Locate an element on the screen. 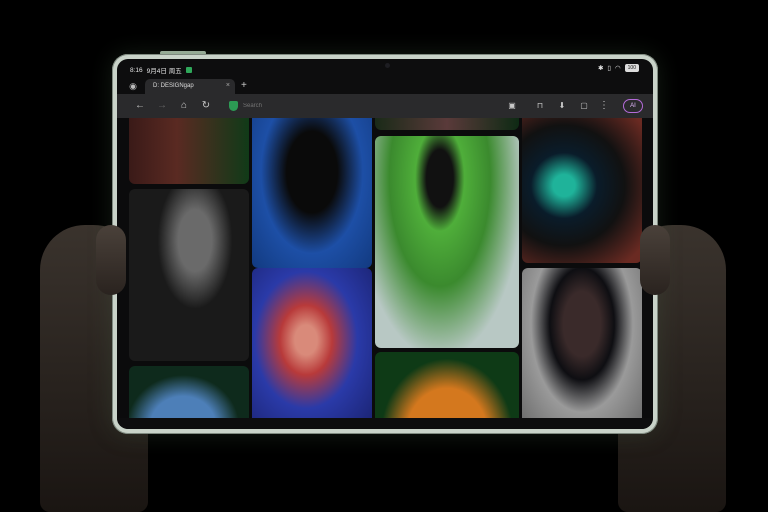 Image resolution: width=768 pixels, height=512 pixels. notification-icon is located at coordinates (188, 70).